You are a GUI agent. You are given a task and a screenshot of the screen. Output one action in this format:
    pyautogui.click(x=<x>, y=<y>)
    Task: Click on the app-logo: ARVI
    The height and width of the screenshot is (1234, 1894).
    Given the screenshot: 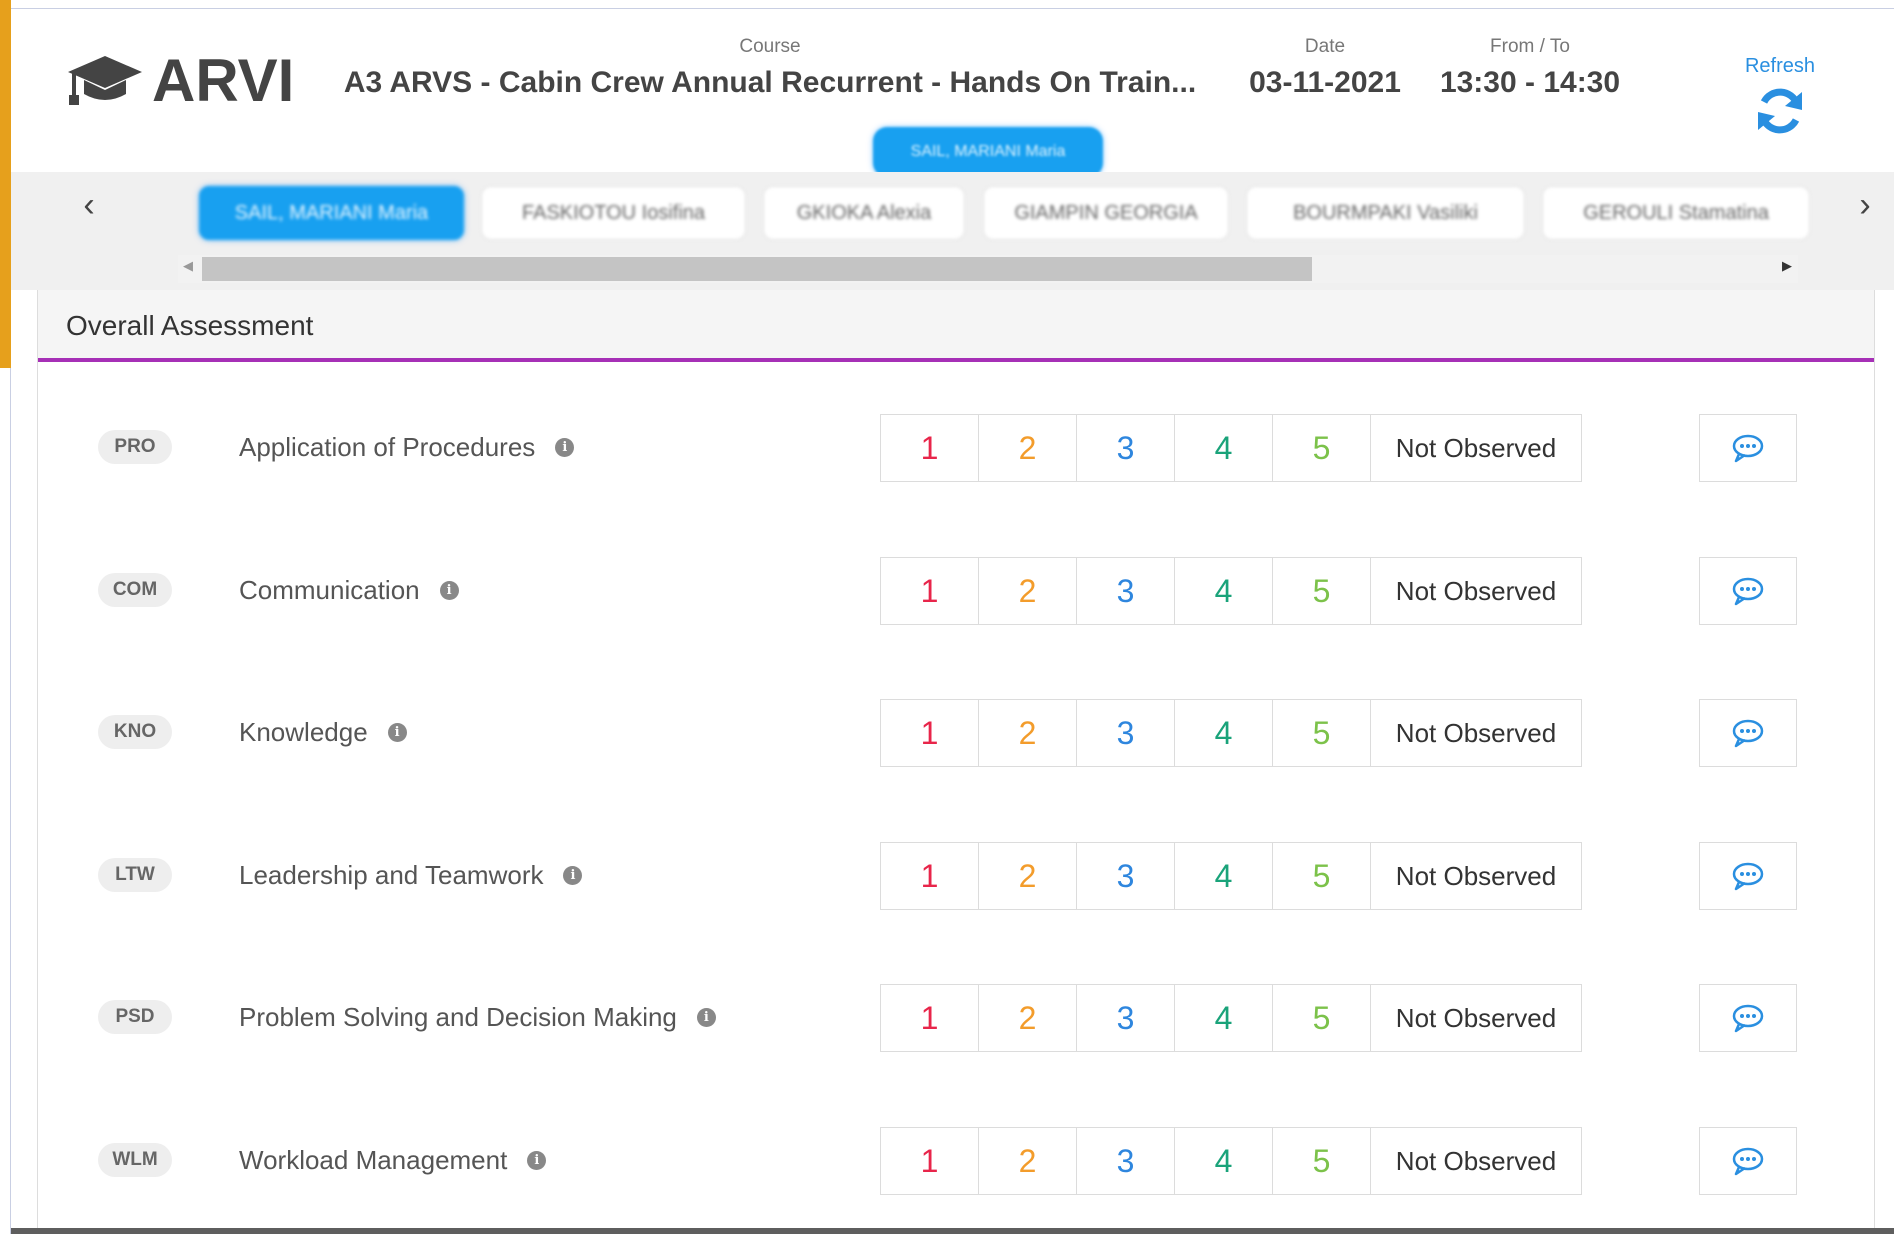 What is the action you would take?
    pyautogui.click(x=180, y=80)
    